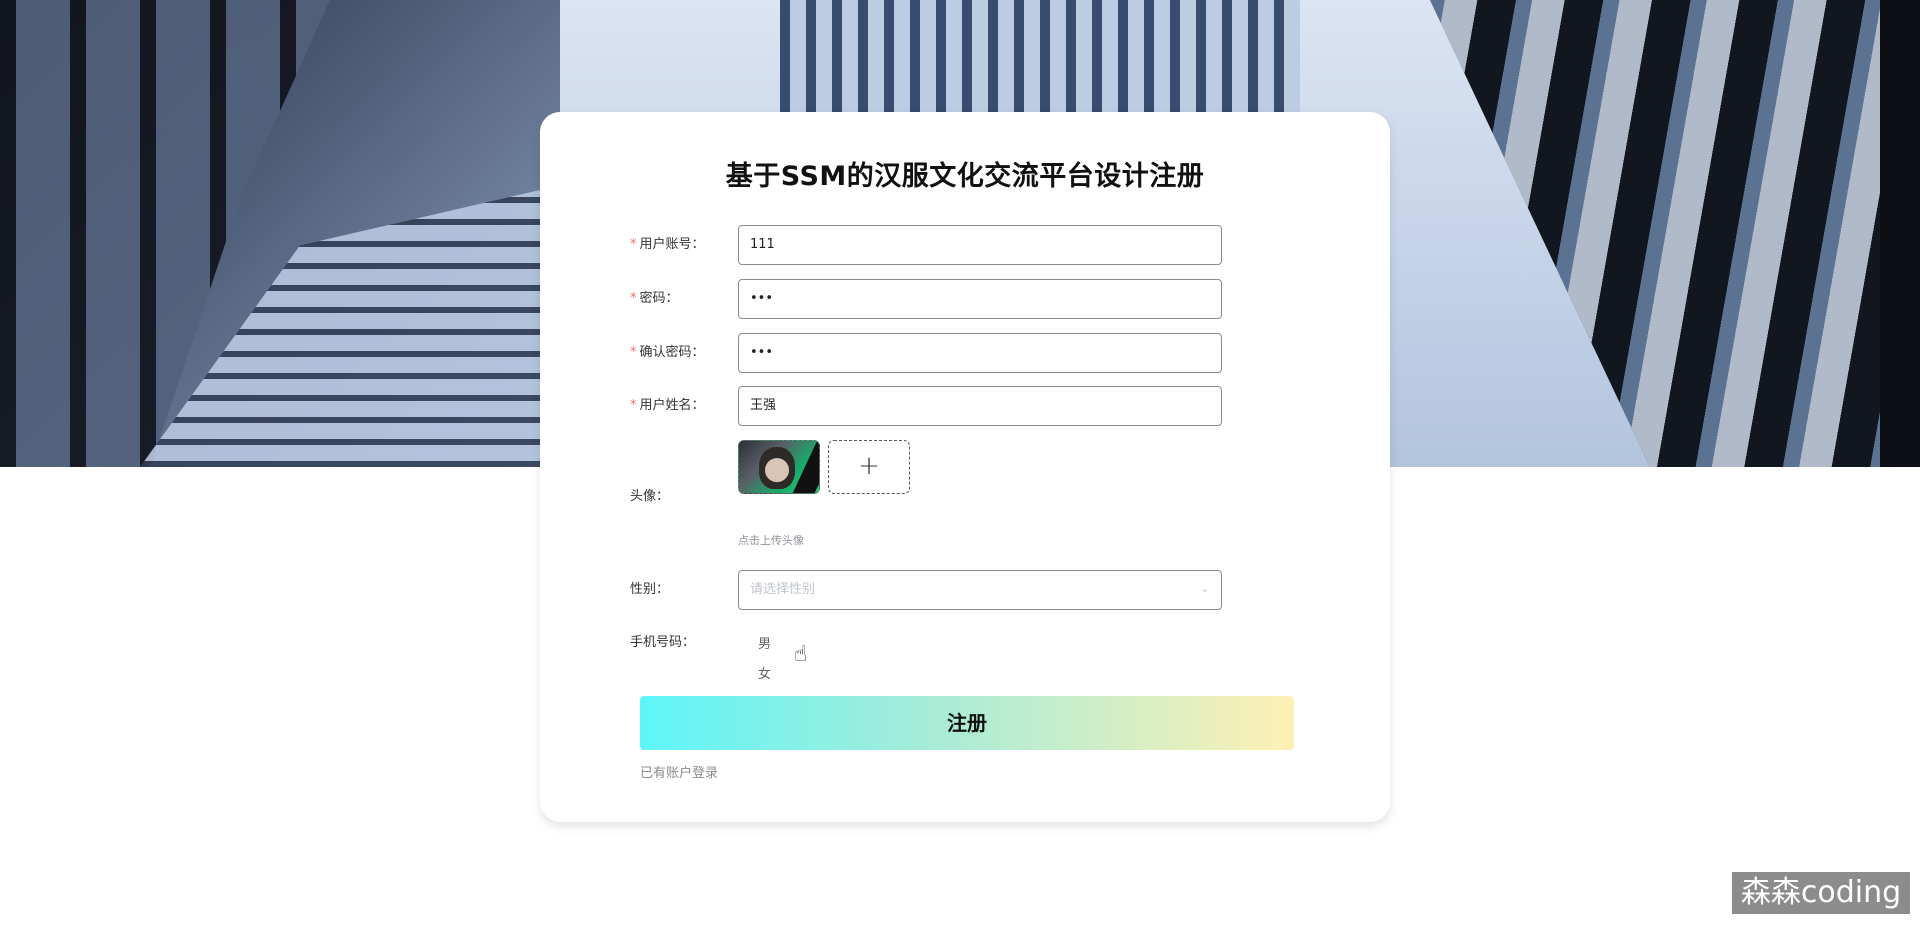  Describe the element at coordinates (672, 405) in the screenshot. I see `real-name-label-text: 用户姓名：` at that location.